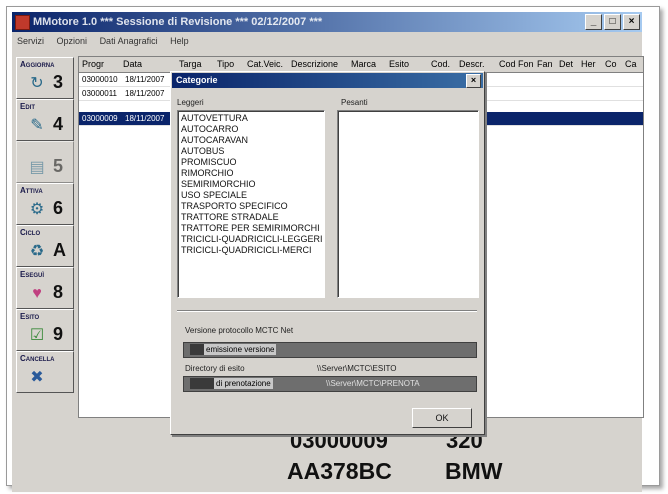 The image size is (668, 494). I want to click on col-targa: Targa, so click(190, 64).